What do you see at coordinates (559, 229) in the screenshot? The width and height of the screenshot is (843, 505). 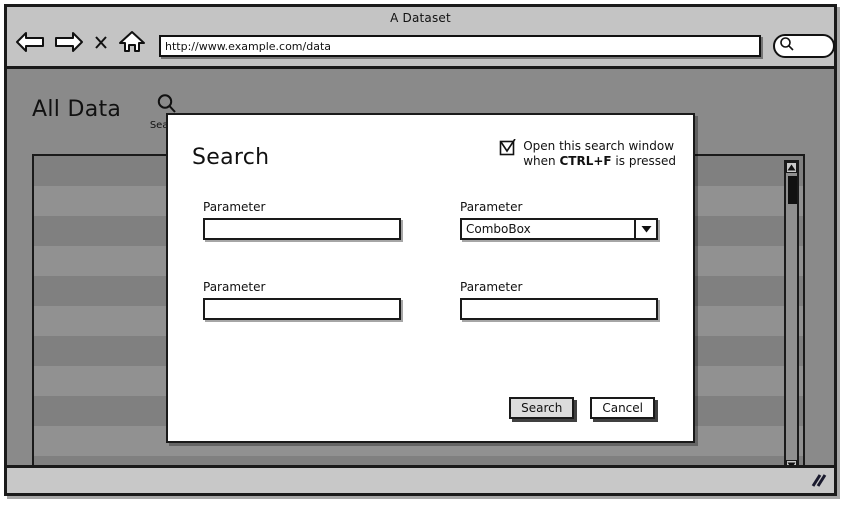 I see `parameter-combobox: ComboBox` at bounding box center [559, 229].